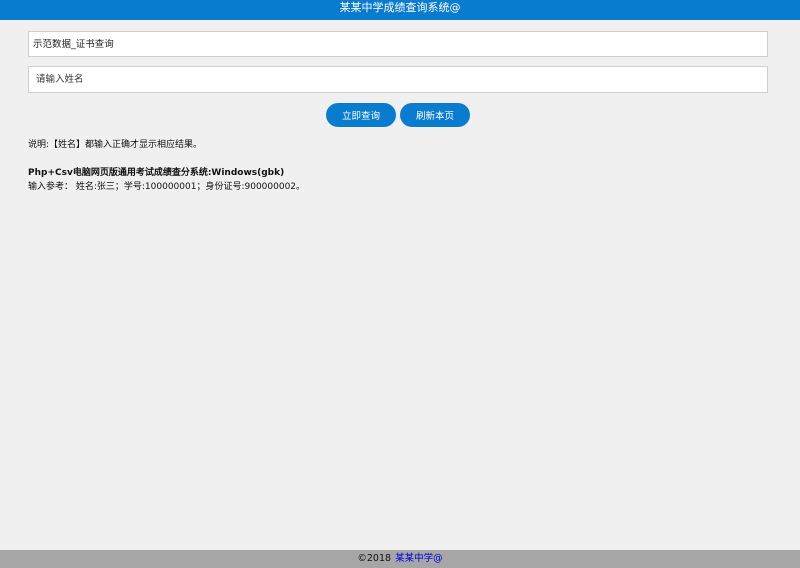 The image size is (800, 568). What do you see at coordinates (156, 173) in the screenshot?
I see `system-title: Php+Csv电脑网页版通用考试成绩查分系统:Windows(gbk)` at bounding box center [156, 173].